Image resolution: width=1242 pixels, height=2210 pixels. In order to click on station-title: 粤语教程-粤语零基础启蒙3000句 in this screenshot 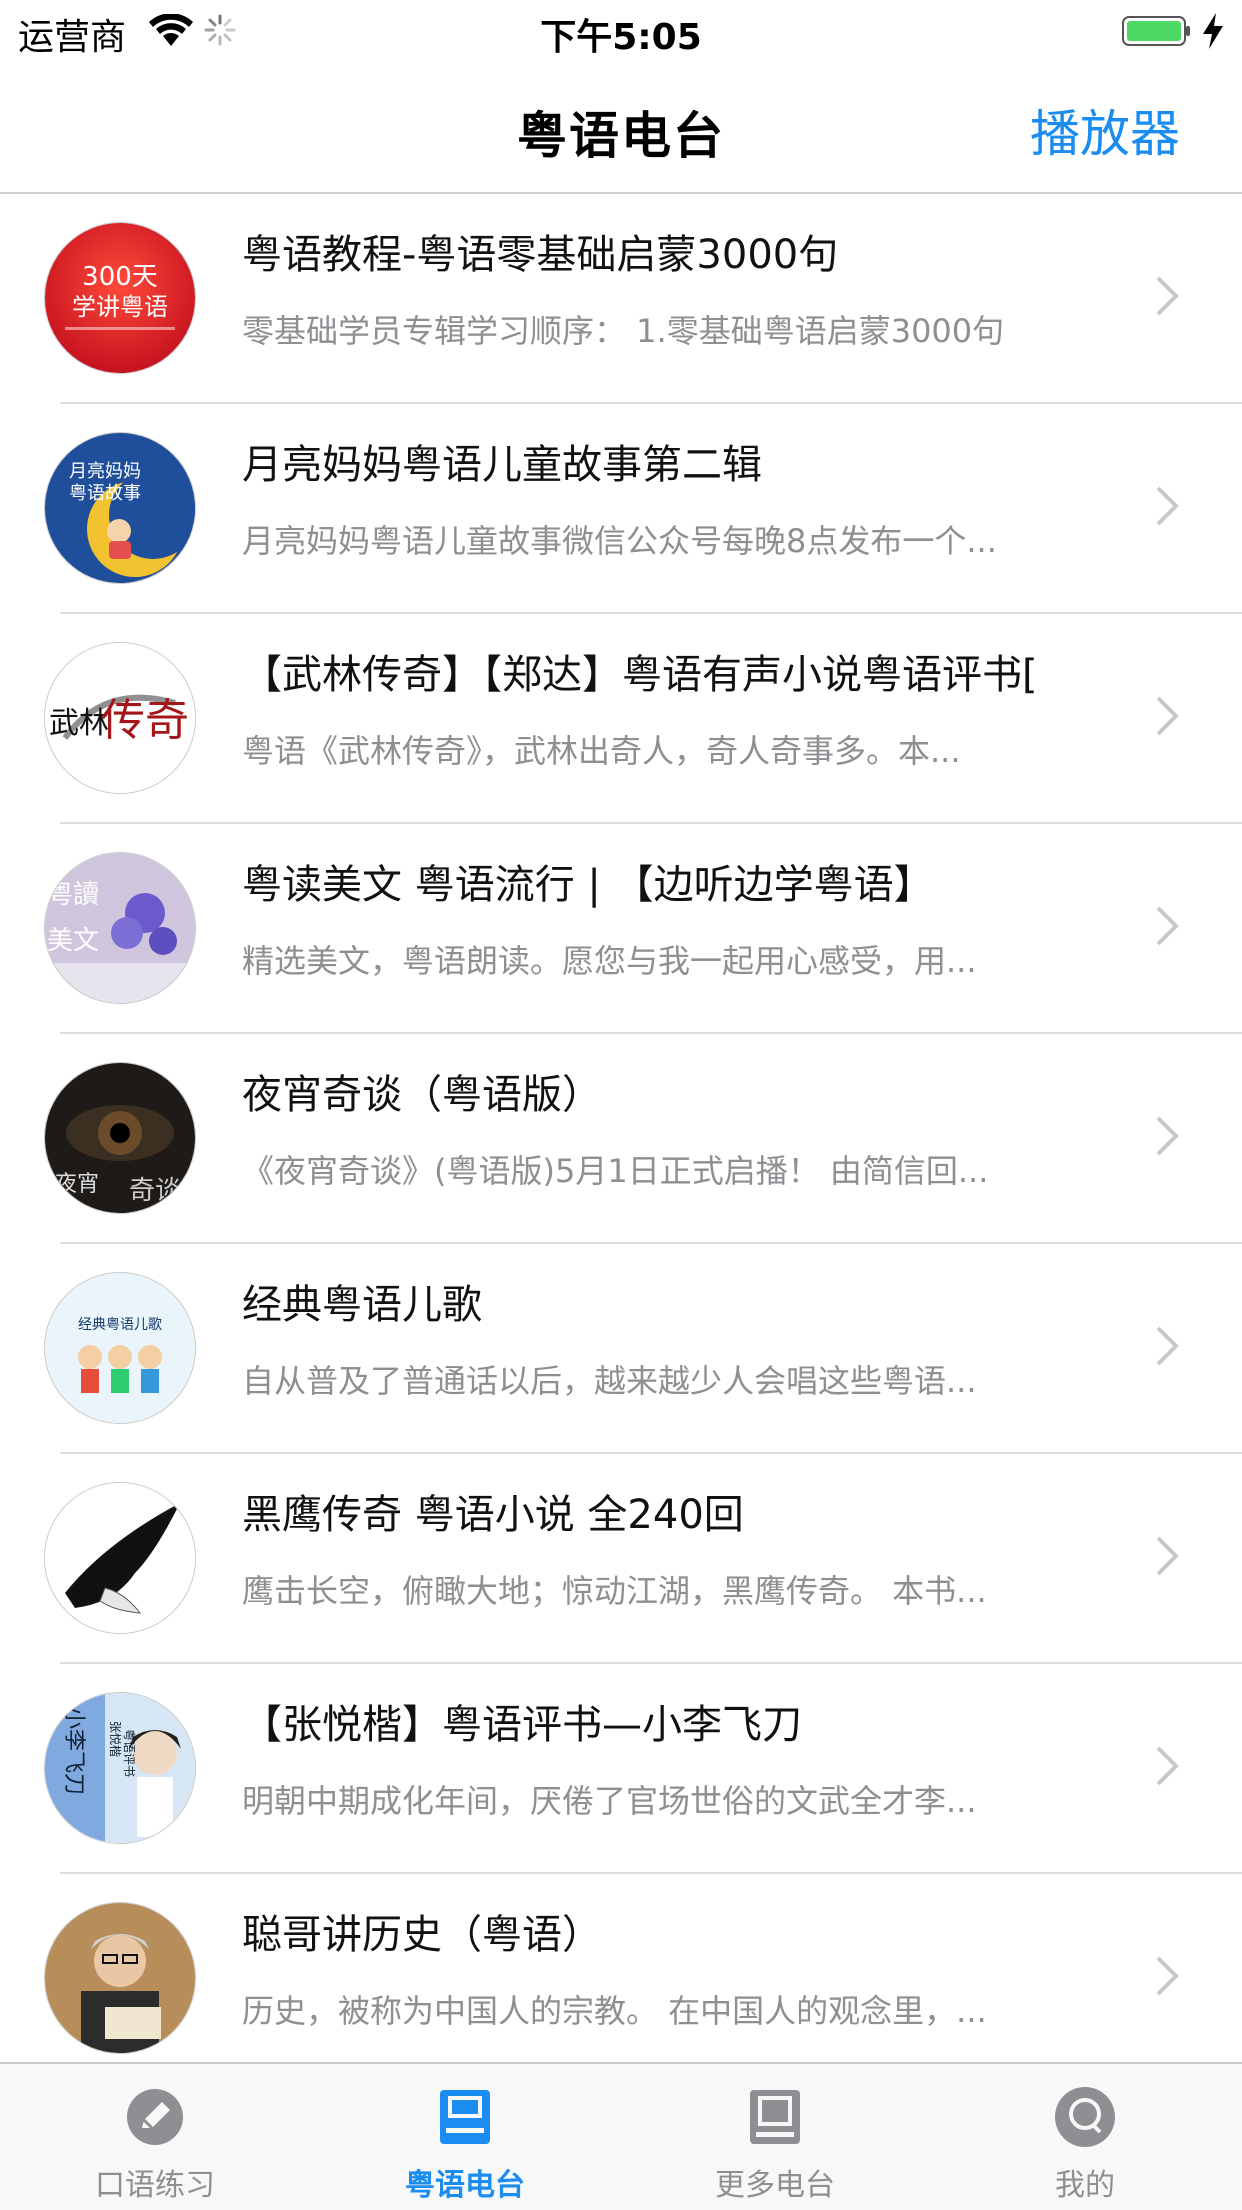, I will do `click(540, 255)`.